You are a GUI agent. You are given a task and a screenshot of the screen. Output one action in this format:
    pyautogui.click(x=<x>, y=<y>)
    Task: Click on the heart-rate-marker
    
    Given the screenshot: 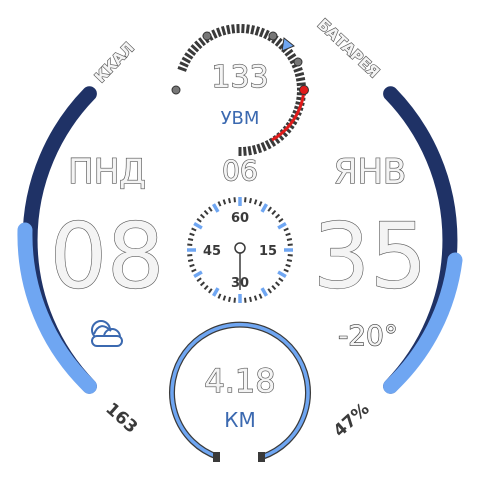 What is the action you would take?
    pyautogui.click(x=304, y=90)
    